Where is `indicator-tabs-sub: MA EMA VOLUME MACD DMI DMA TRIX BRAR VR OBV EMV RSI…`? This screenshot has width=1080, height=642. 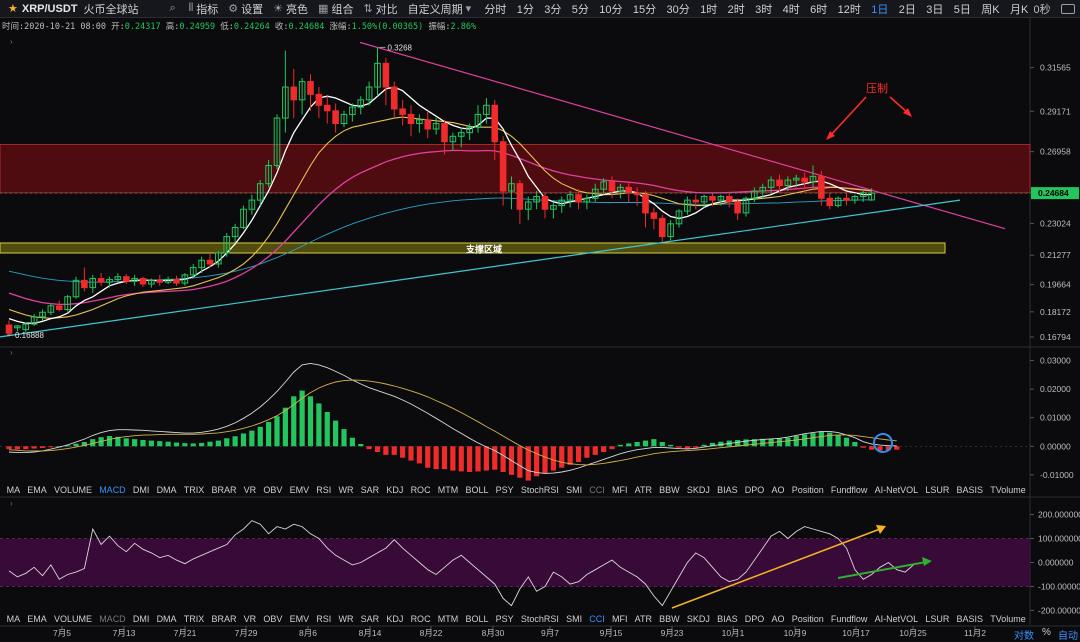
indicator-tabs-sub: MA EMA VOLUME MACD DMI DMA TRIX BRAR VR OBV EMV RSI… is located at coordinates (515, 619).